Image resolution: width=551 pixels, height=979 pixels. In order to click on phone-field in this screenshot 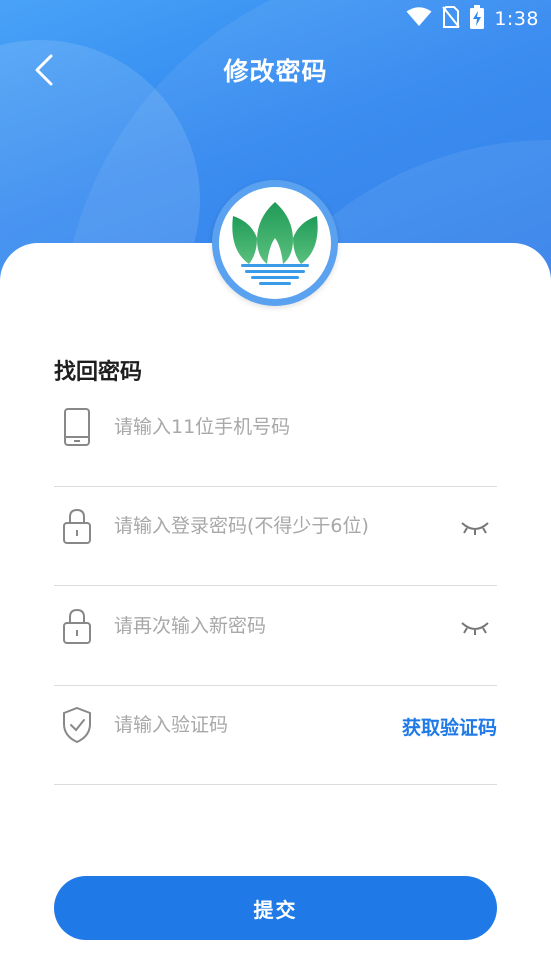, I will do `click(275, 437)`.